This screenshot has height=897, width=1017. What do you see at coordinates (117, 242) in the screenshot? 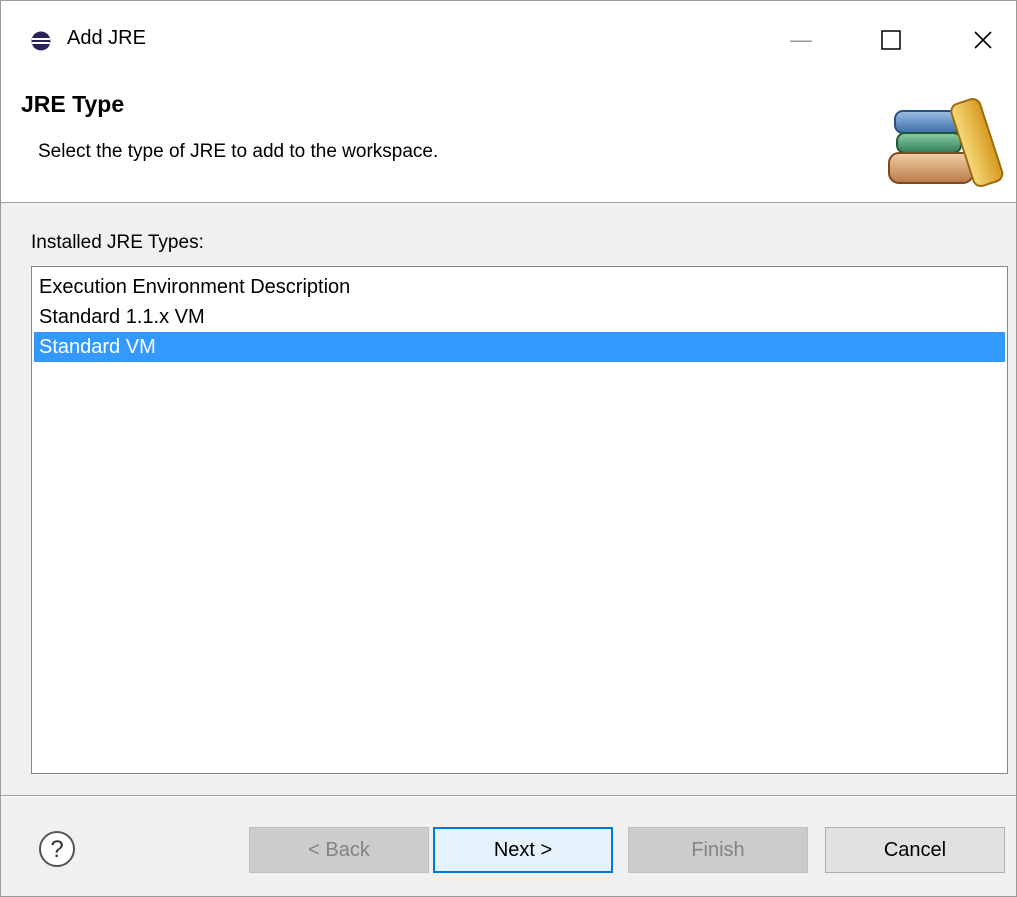
I see `installed-jre-types-label: Installed JRE Types:` at bounding box center [117, 242].